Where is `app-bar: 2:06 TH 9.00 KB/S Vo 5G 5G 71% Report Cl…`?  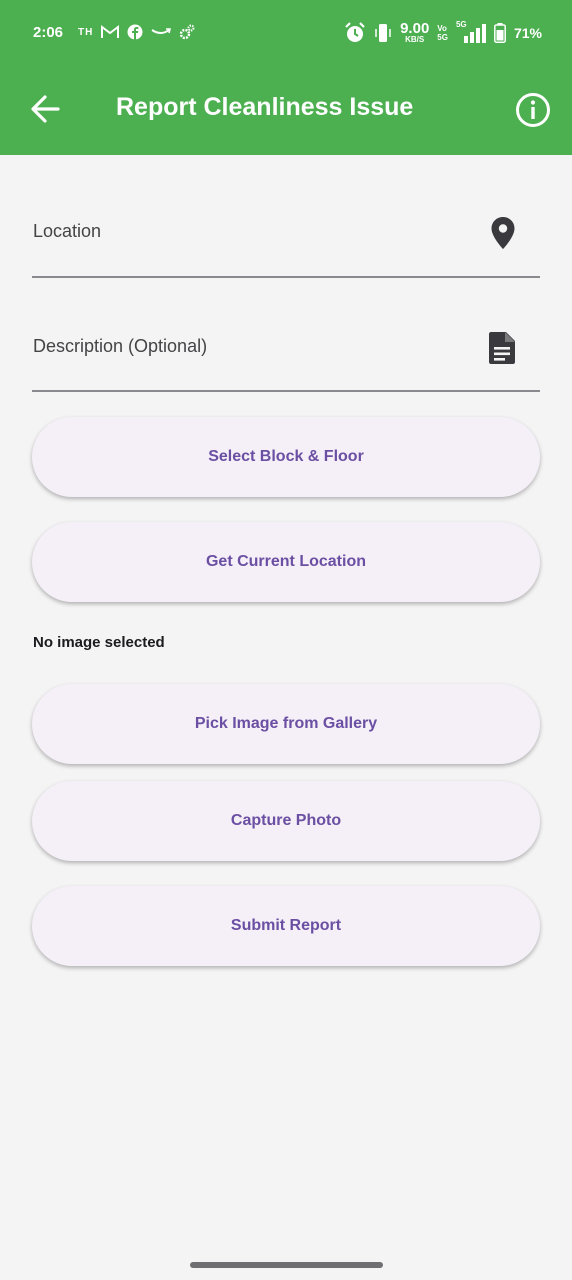 app-bar: 2:06 TH 9.00 KB/S Vo 5G 5G 71% Report Cl… is located at coordinates (286, 77).